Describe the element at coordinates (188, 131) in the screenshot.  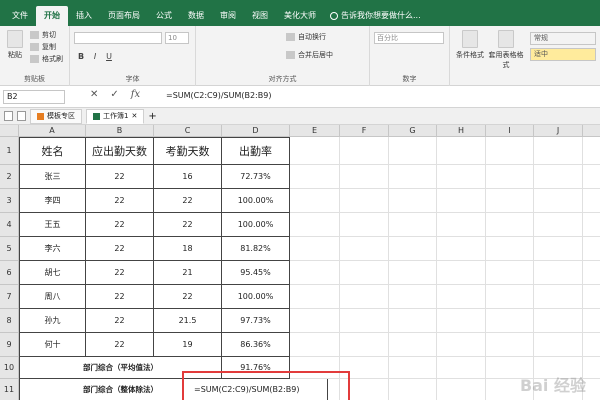
I see `column-header-c: C` at that location.